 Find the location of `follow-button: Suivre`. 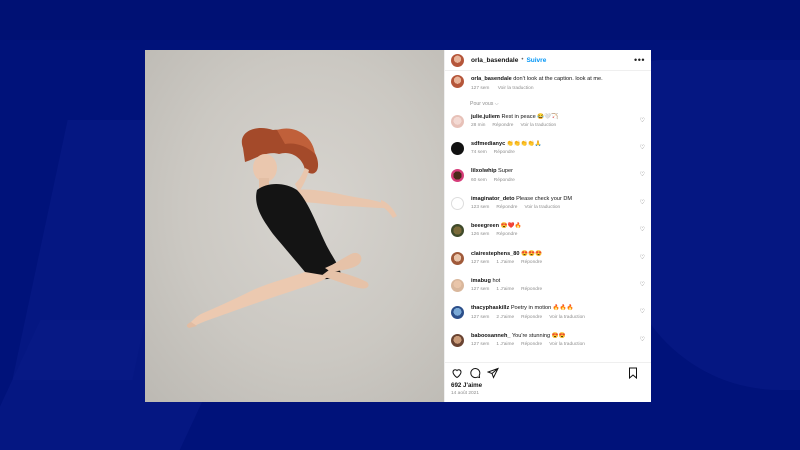

follow-button: Suivre is located at coordinates (536, 60).